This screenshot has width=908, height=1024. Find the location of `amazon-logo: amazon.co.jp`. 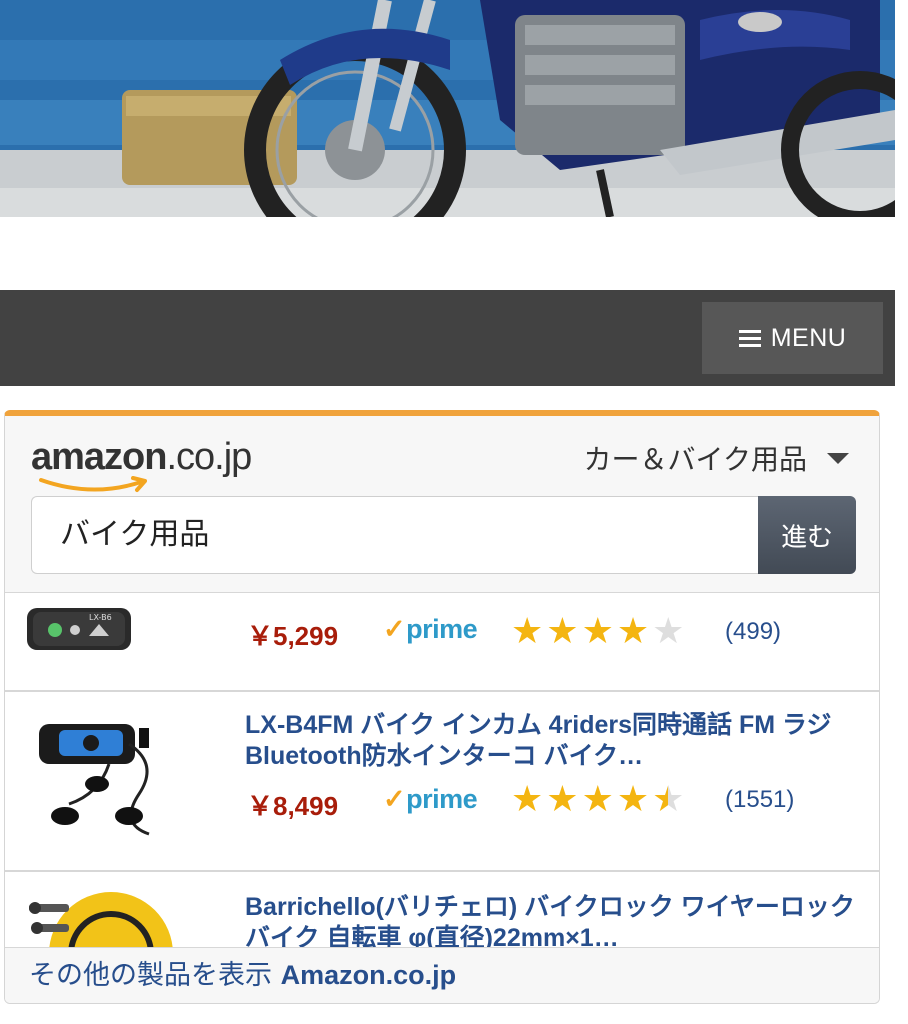

amazon-logo: amazon.co.jp is located at coordinates (141, 464).